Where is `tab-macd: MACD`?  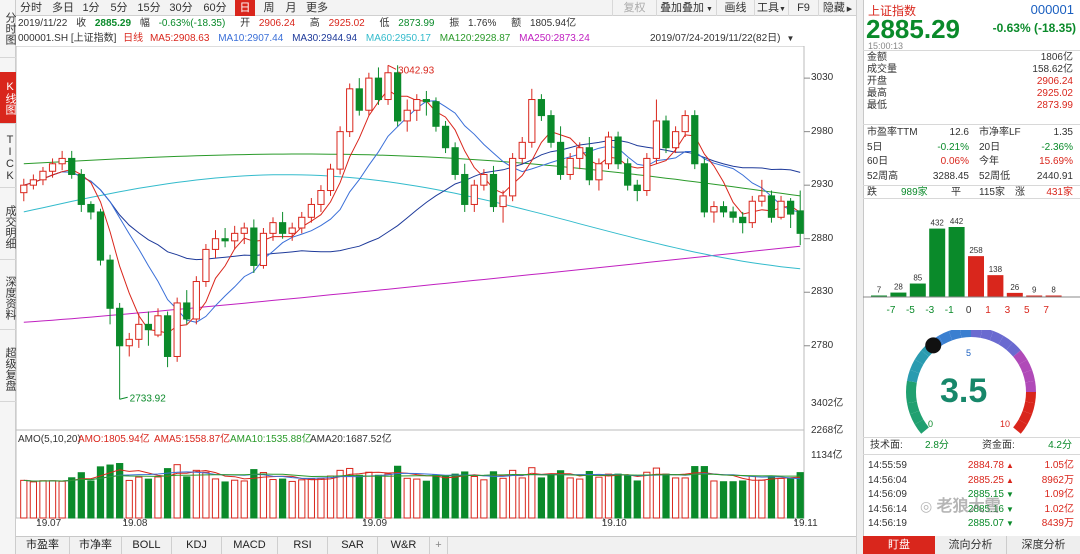
tab-macd: MACD is located at coordinates (250, 545).